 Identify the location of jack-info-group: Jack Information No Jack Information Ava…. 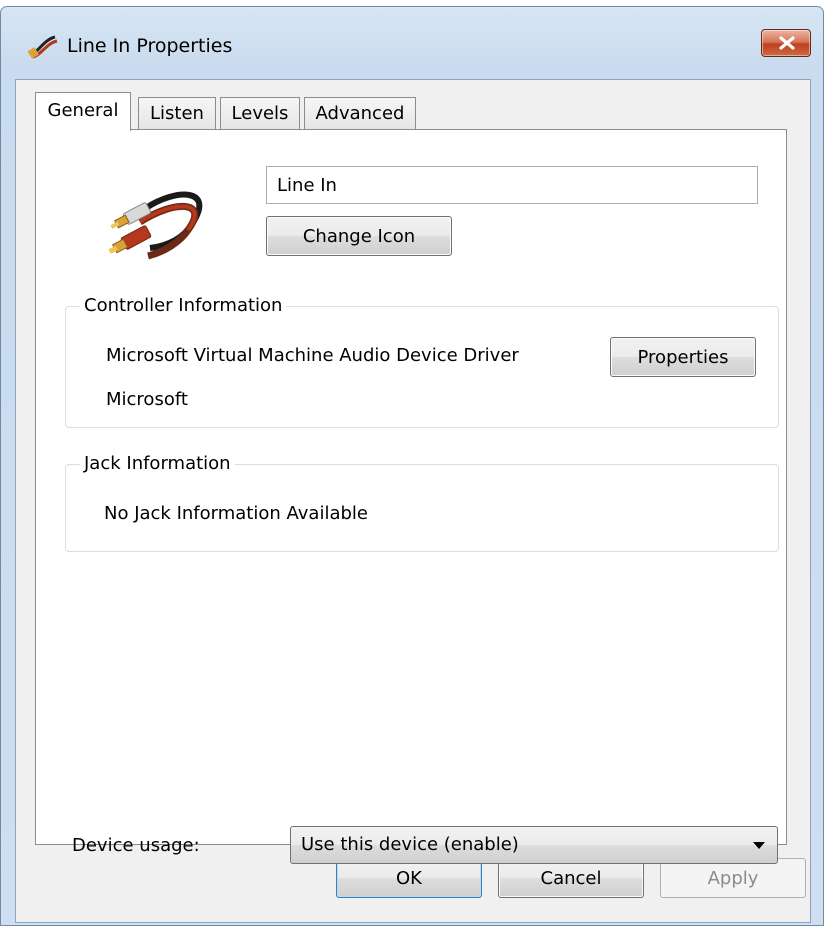
(422, 502).